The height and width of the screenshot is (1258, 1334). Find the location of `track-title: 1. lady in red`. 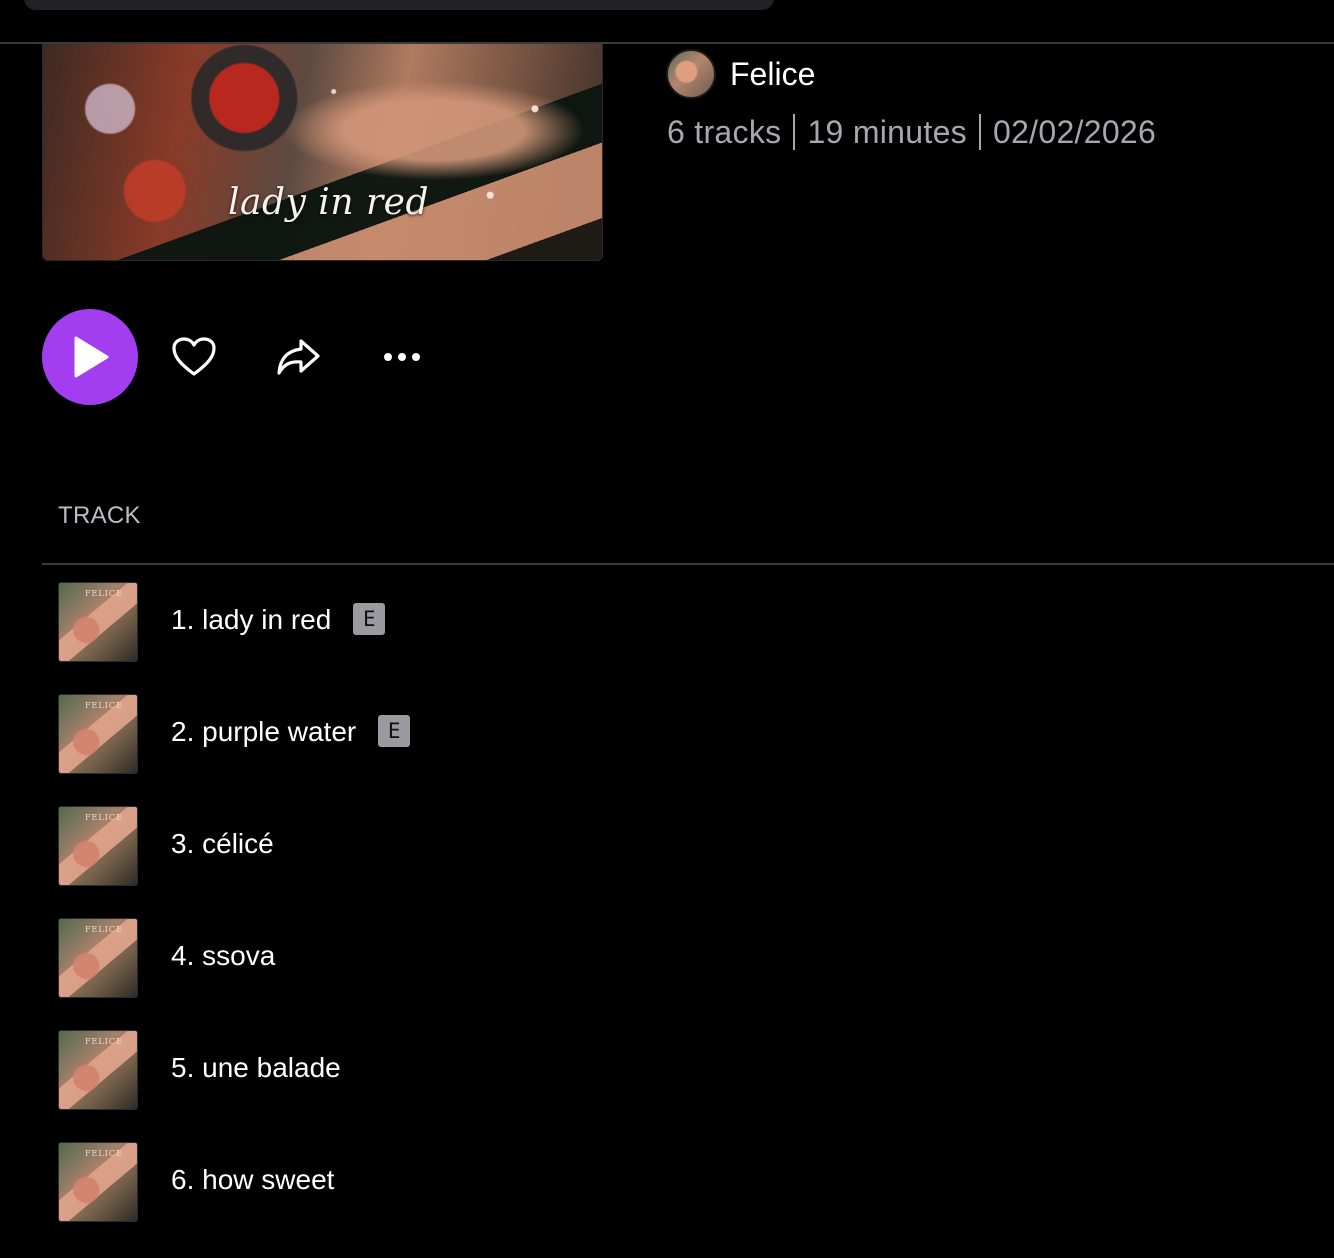

track-title: 1. lady in red is located at coordinates (251, 619).